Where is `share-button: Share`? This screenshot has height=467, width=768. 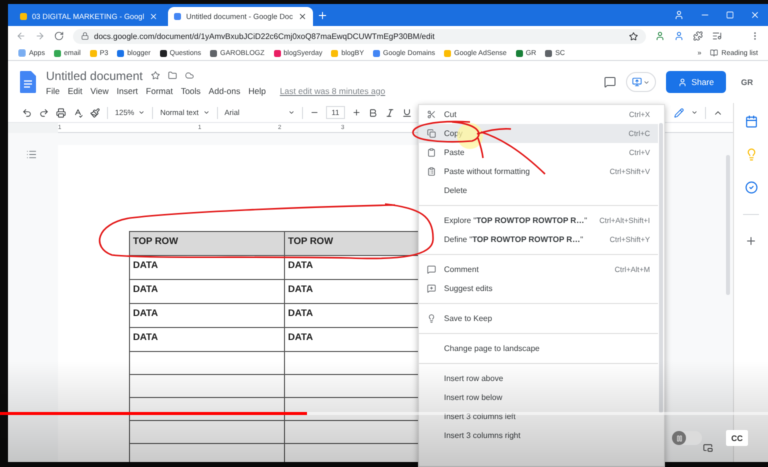 share-button: Share is located at coordinates (696, 82).